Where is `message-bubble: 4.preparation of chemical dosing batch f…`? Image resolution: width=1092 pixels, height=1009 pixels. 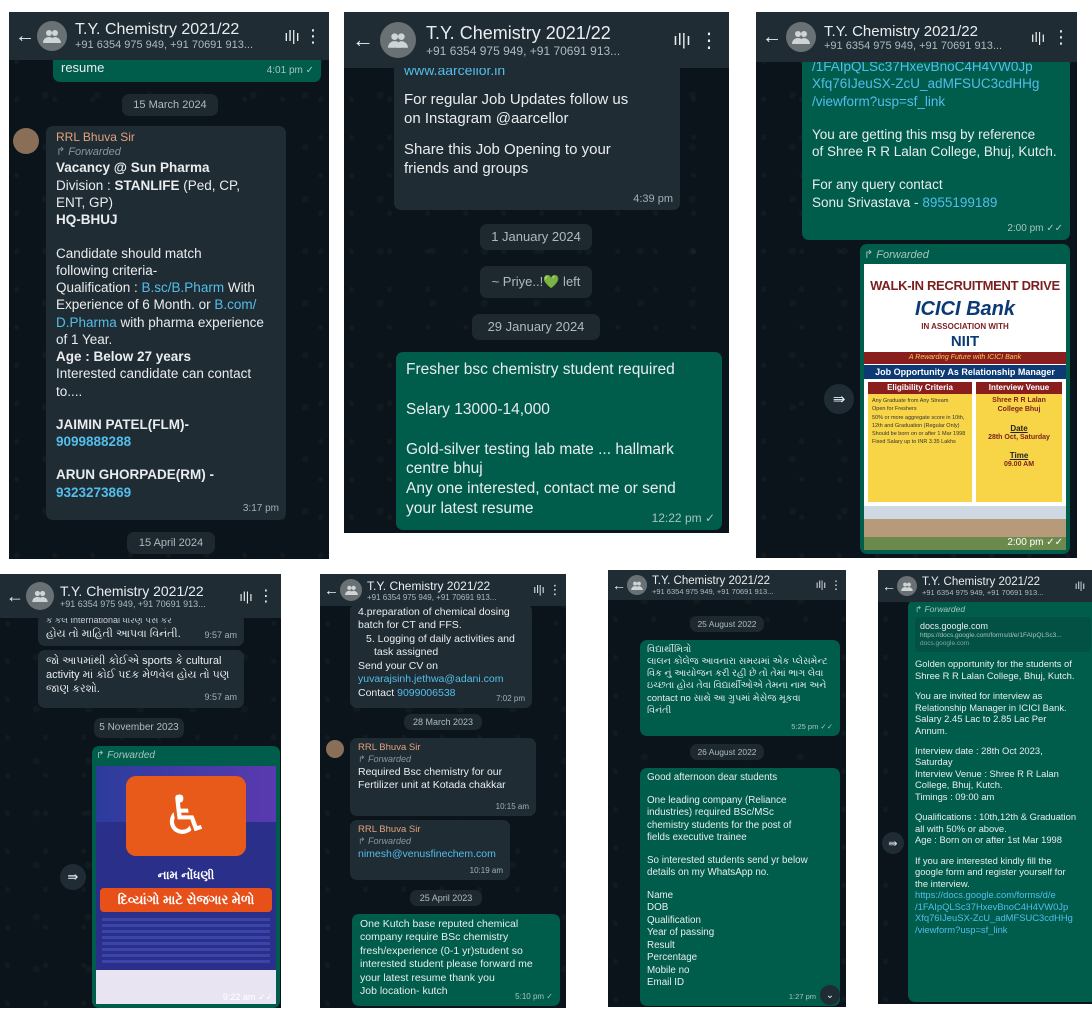 message-bubble: 4.preparation of chemical dosing batch f… is located at coordinates (441, 656).